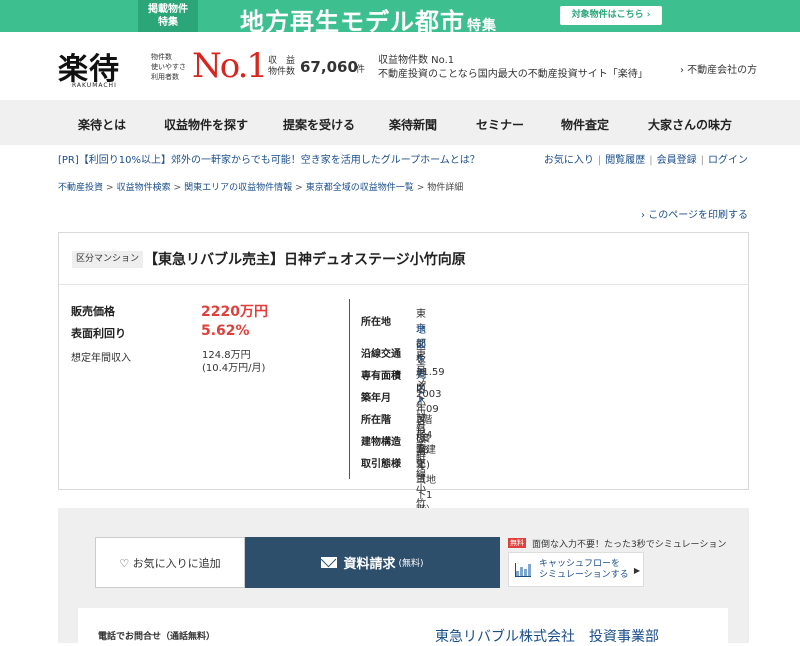 The image size is (800, 646). Describe the element at coordinates (157, 637) in the screenshot. I see `phone-contact-label: 電話でお問合せ（通話無料）` at that location.